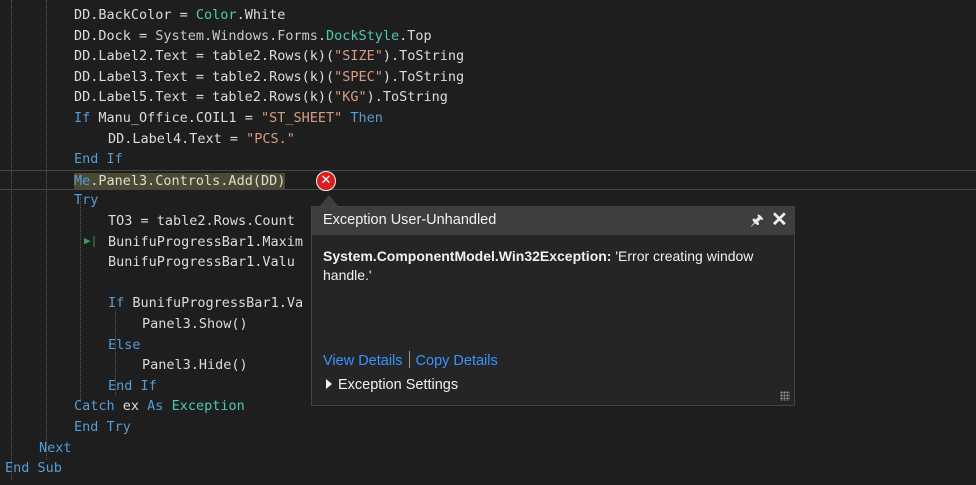 Image resolution: width=976 pixels, height=485 pixels. Describe the element at coordinates (488, 180) in the screenshot. I see `code-line: Me.Panel3.Controls.Add(DD)` at that location.